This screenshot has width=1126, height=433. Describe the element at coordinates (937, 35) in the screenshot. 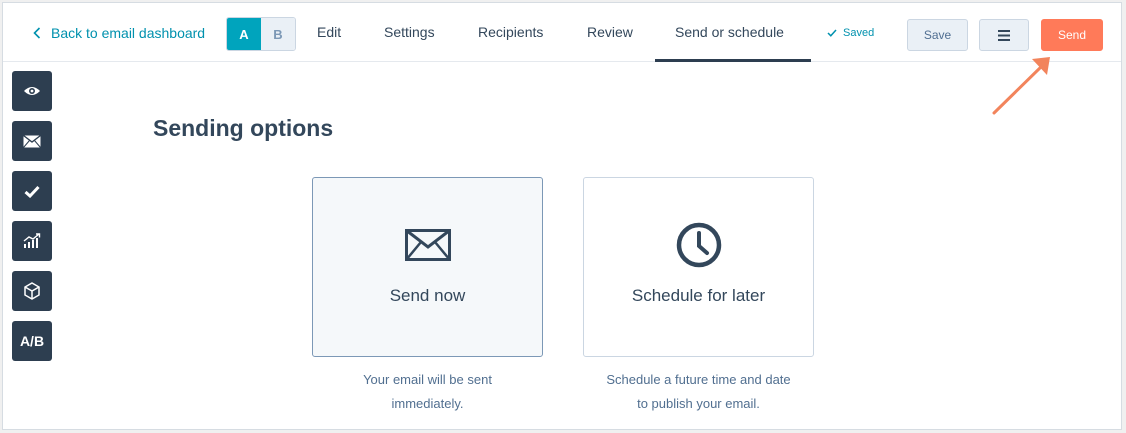

I see `save-button: Save` at that location.